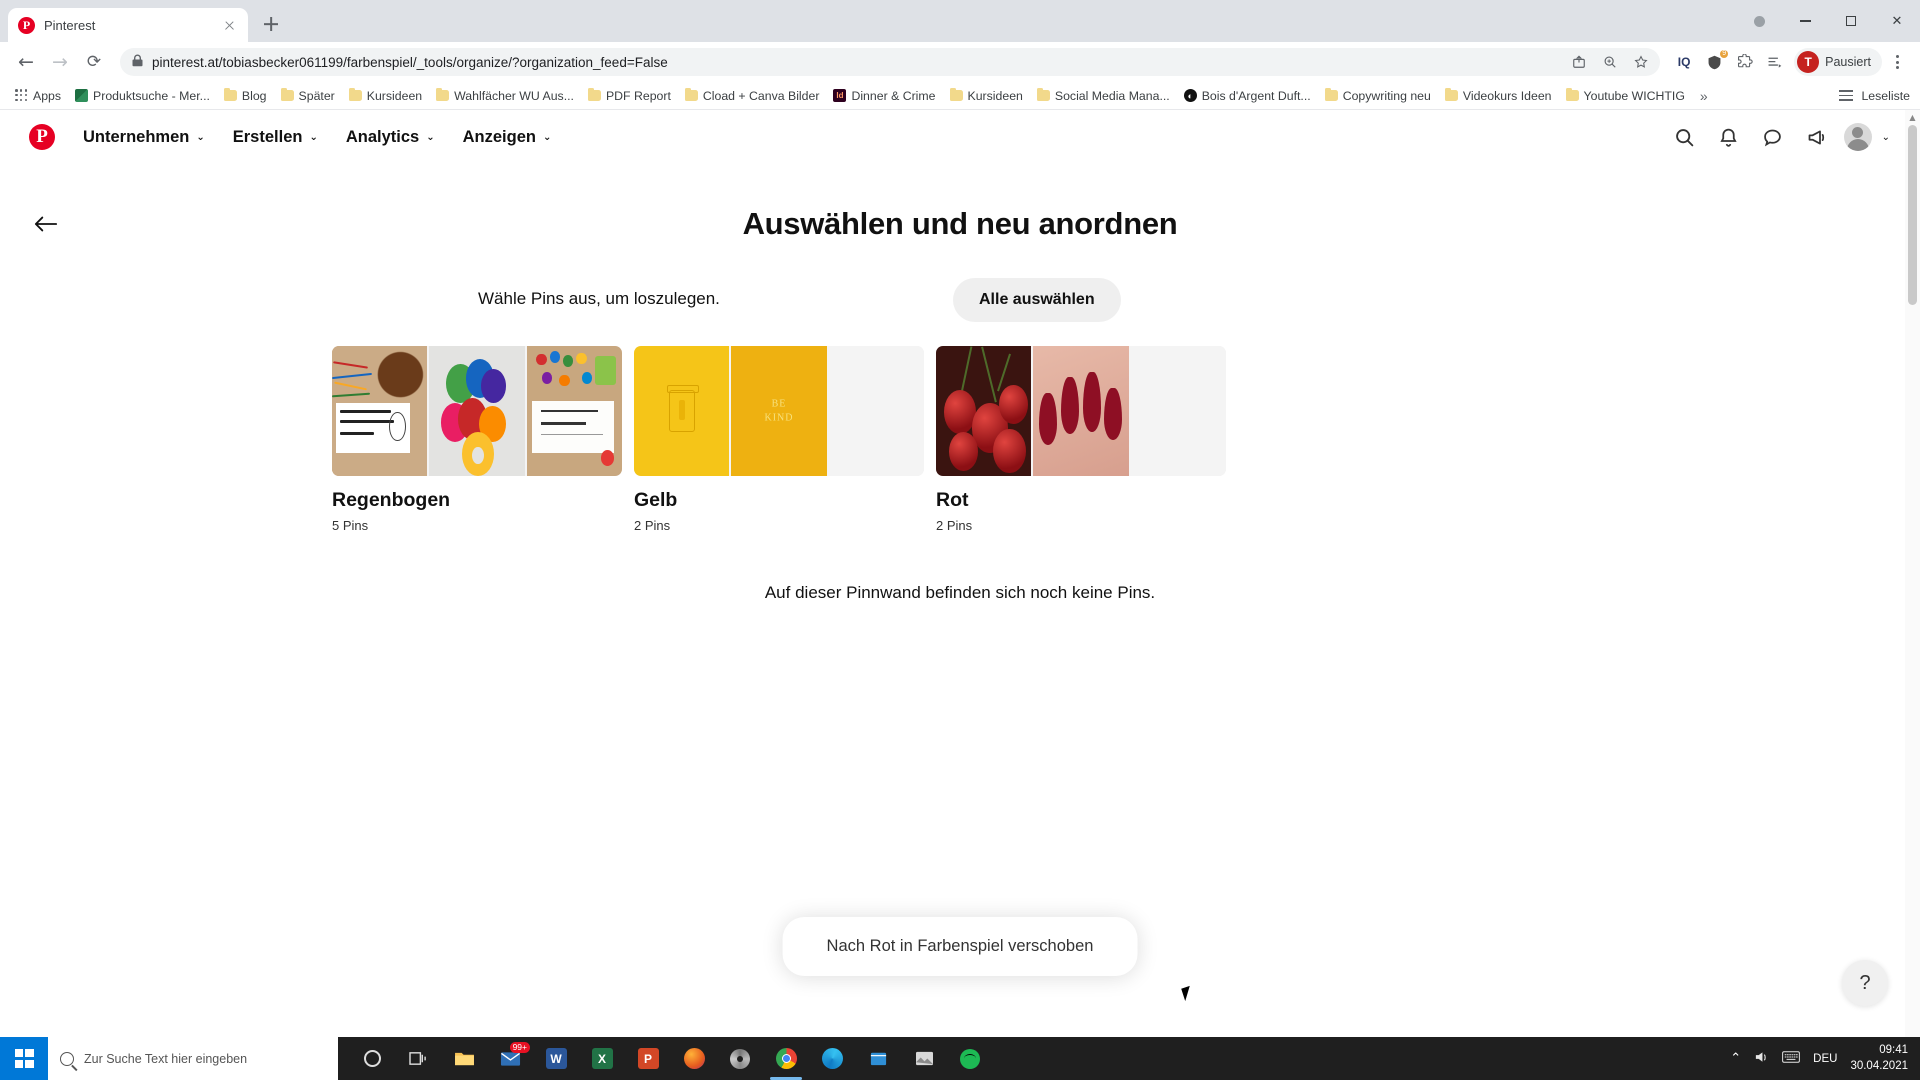 Image resolution: width=1920 pixels, height=1080 pixels. I want to click on forward-arrow-icon: →, so click(60, 61).